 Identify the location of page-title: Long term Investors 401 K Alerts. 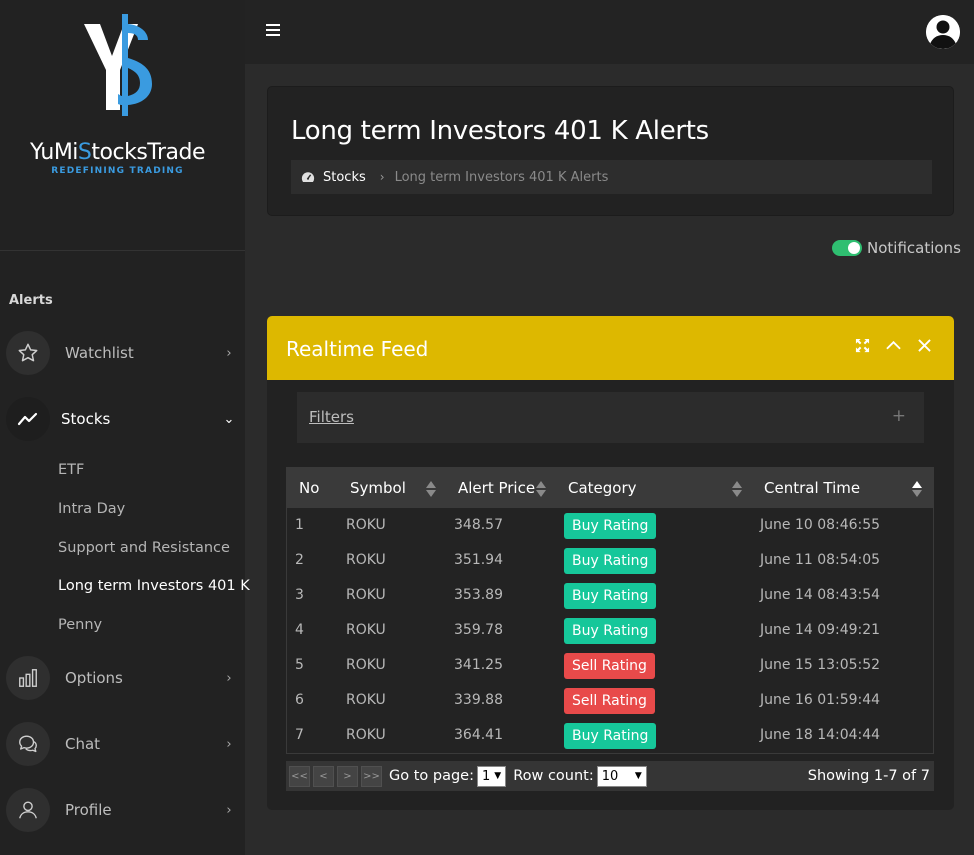
(500, 131).